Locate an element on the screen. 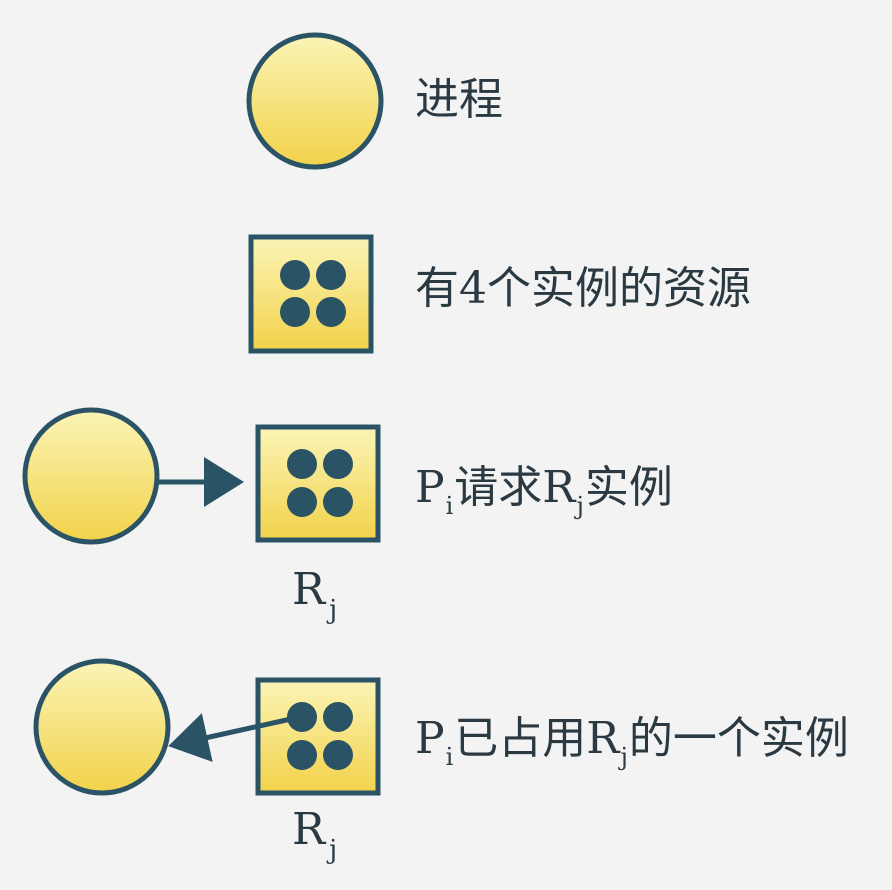  requesting-process-node-icon is located at coordinates (91, 476).